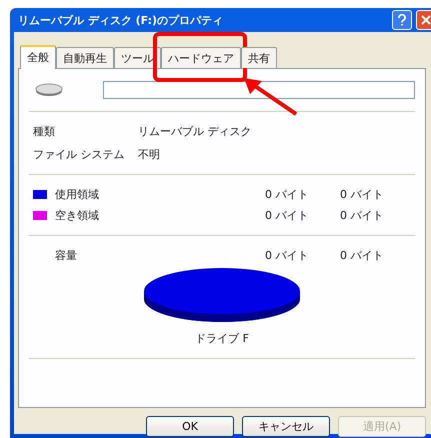  I want to click on info-label: 種類, so click(44, 131).